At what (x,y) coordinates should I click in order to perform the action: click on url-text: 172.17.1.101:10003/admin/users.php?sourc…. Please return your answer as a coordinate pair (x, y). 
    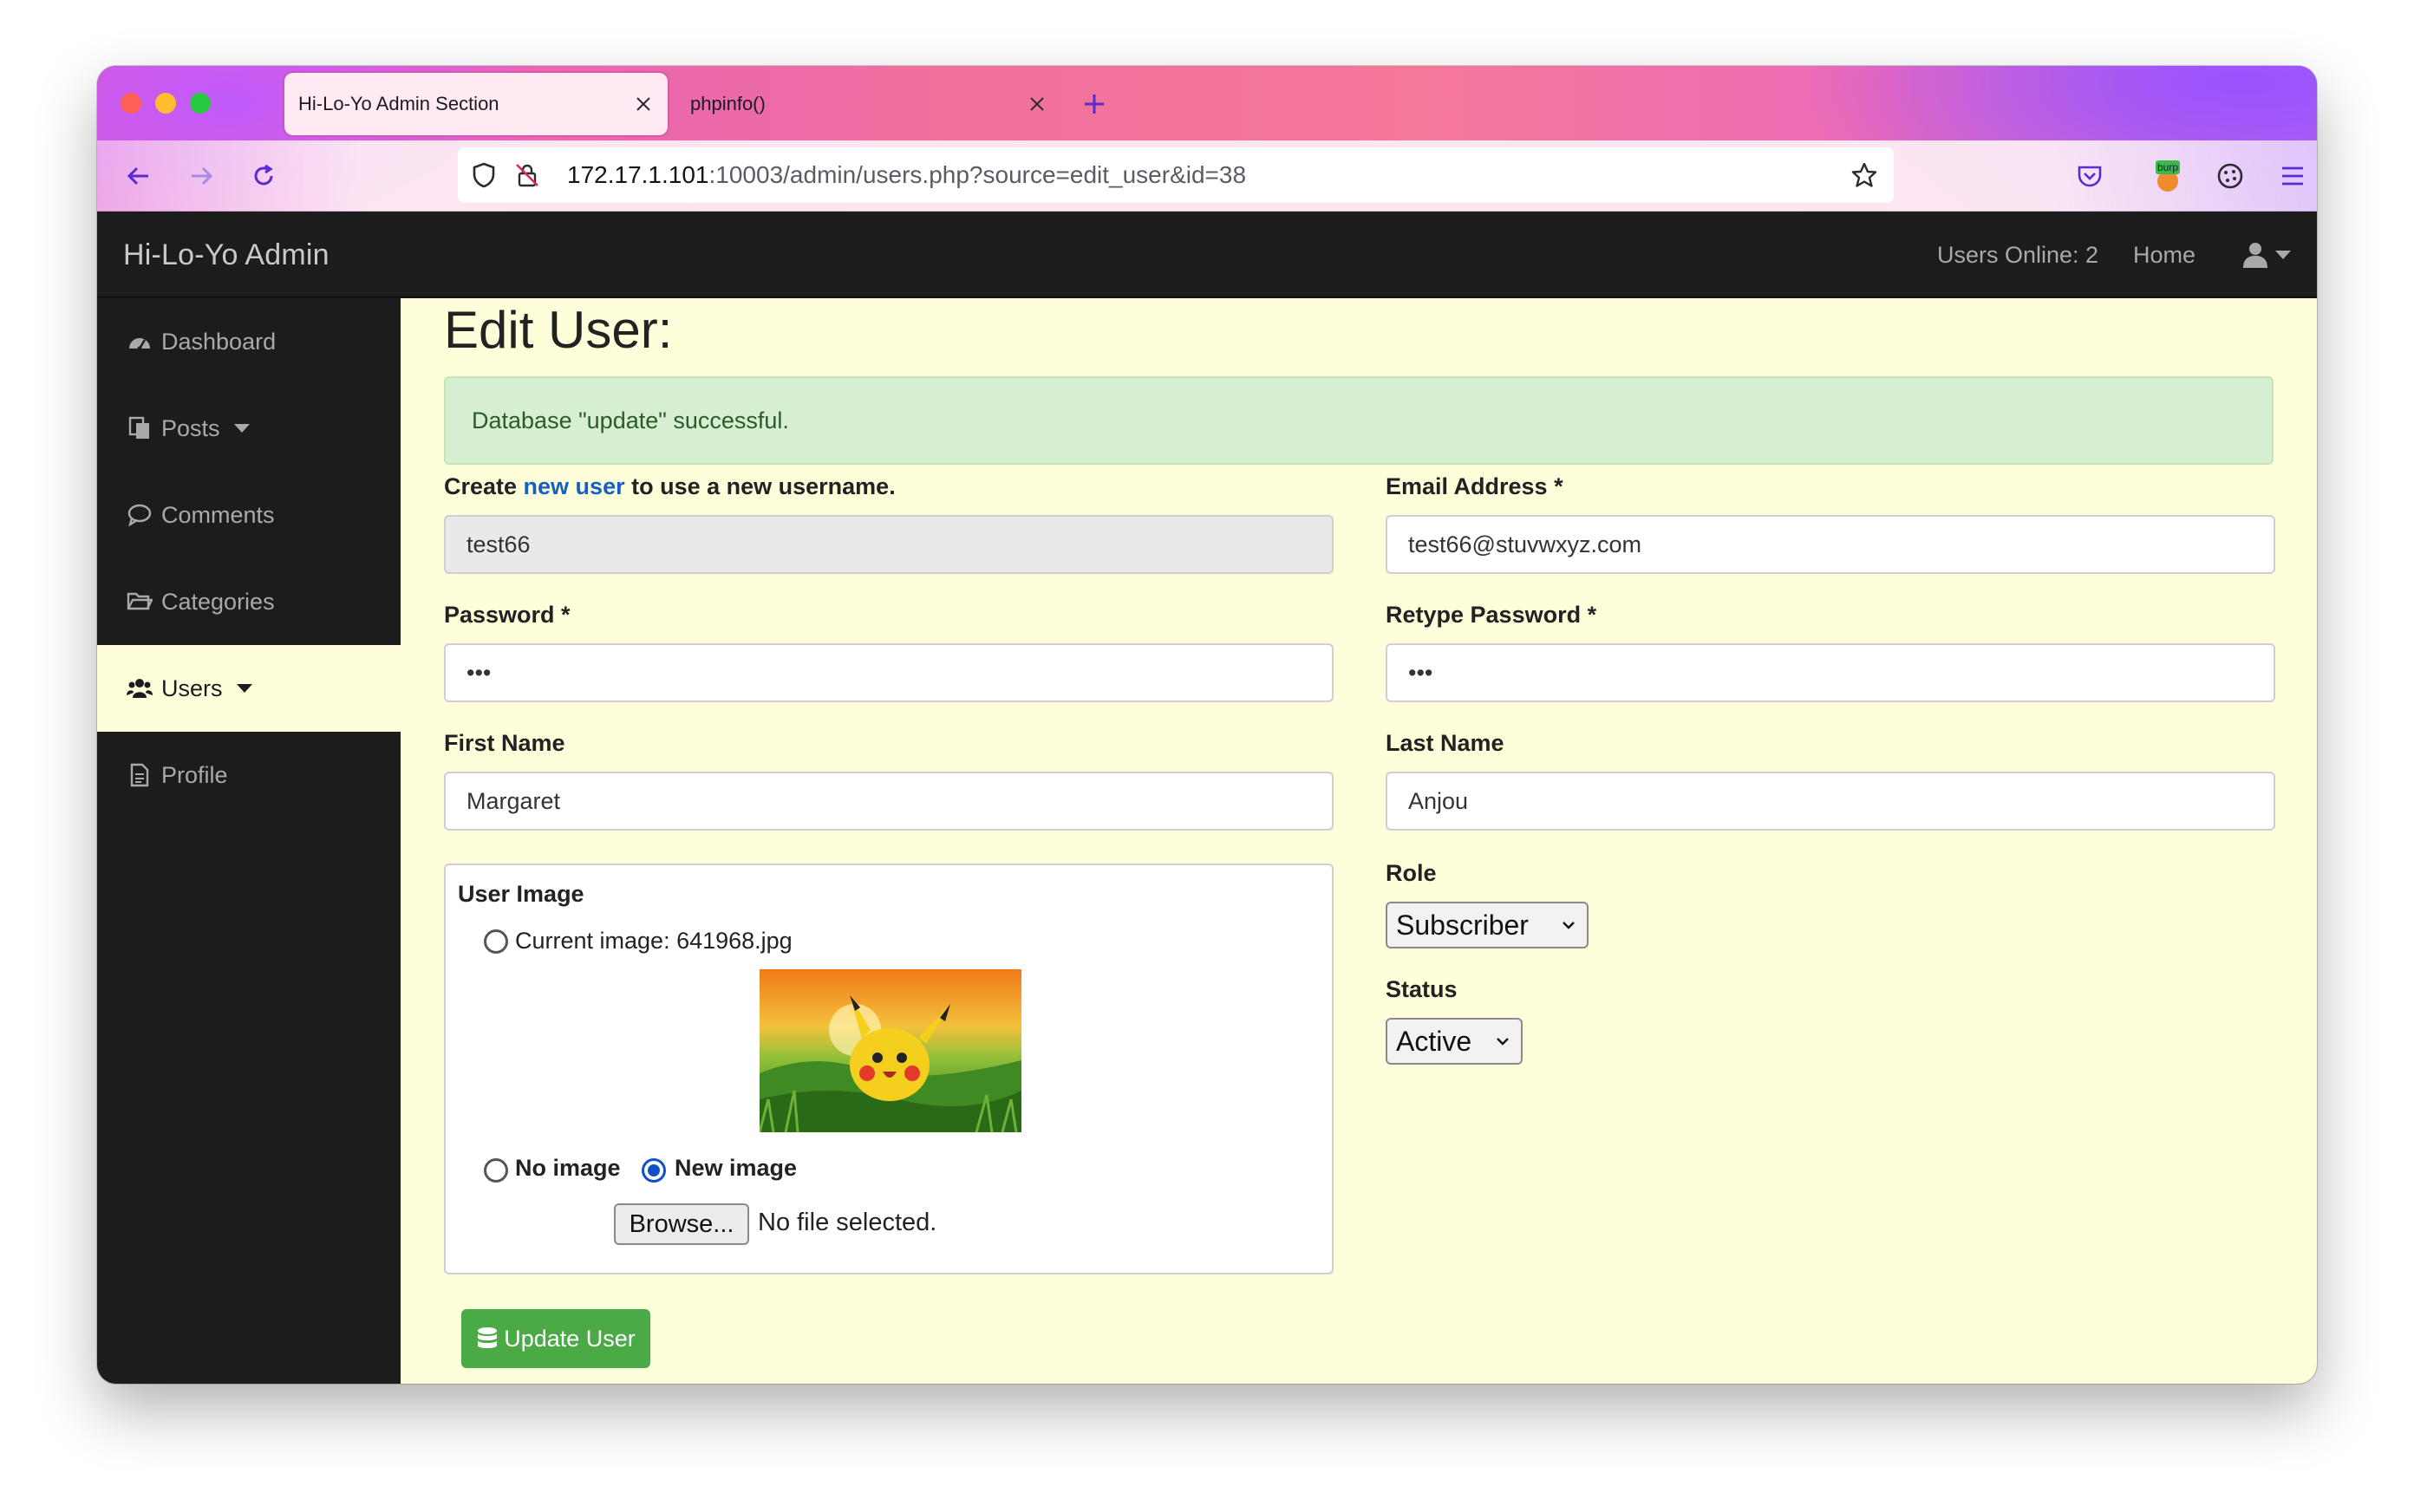
    Looking at the image, I should click on (906, 175).